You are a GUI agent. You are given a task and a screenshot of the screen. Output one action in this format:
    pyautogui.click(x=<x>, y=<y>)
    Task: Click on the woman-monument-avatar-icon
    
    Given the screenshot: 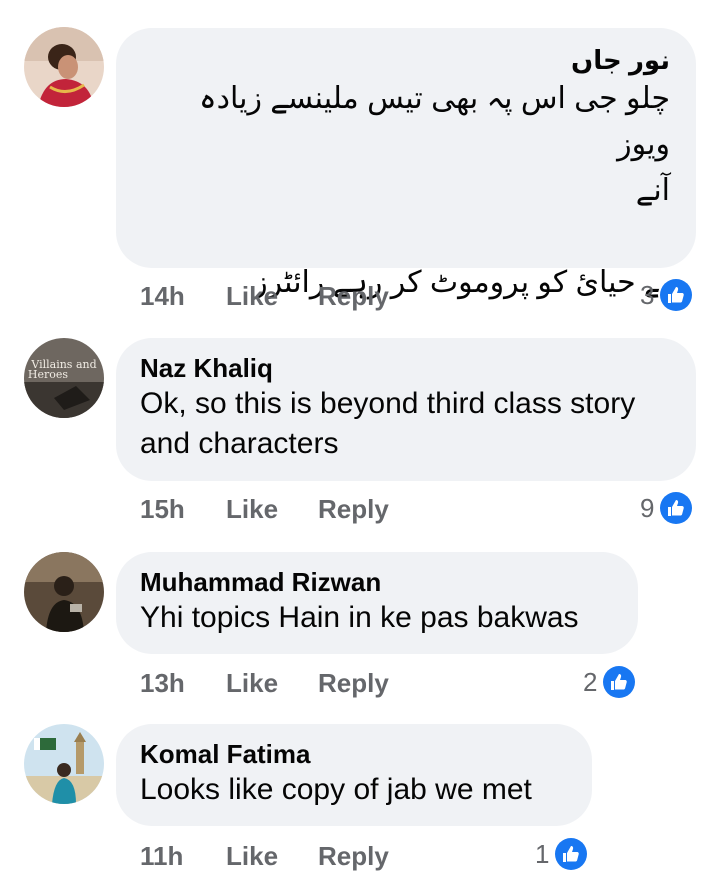 What is the action you would take?
    pyautogui.click(x=64, y=764)
    